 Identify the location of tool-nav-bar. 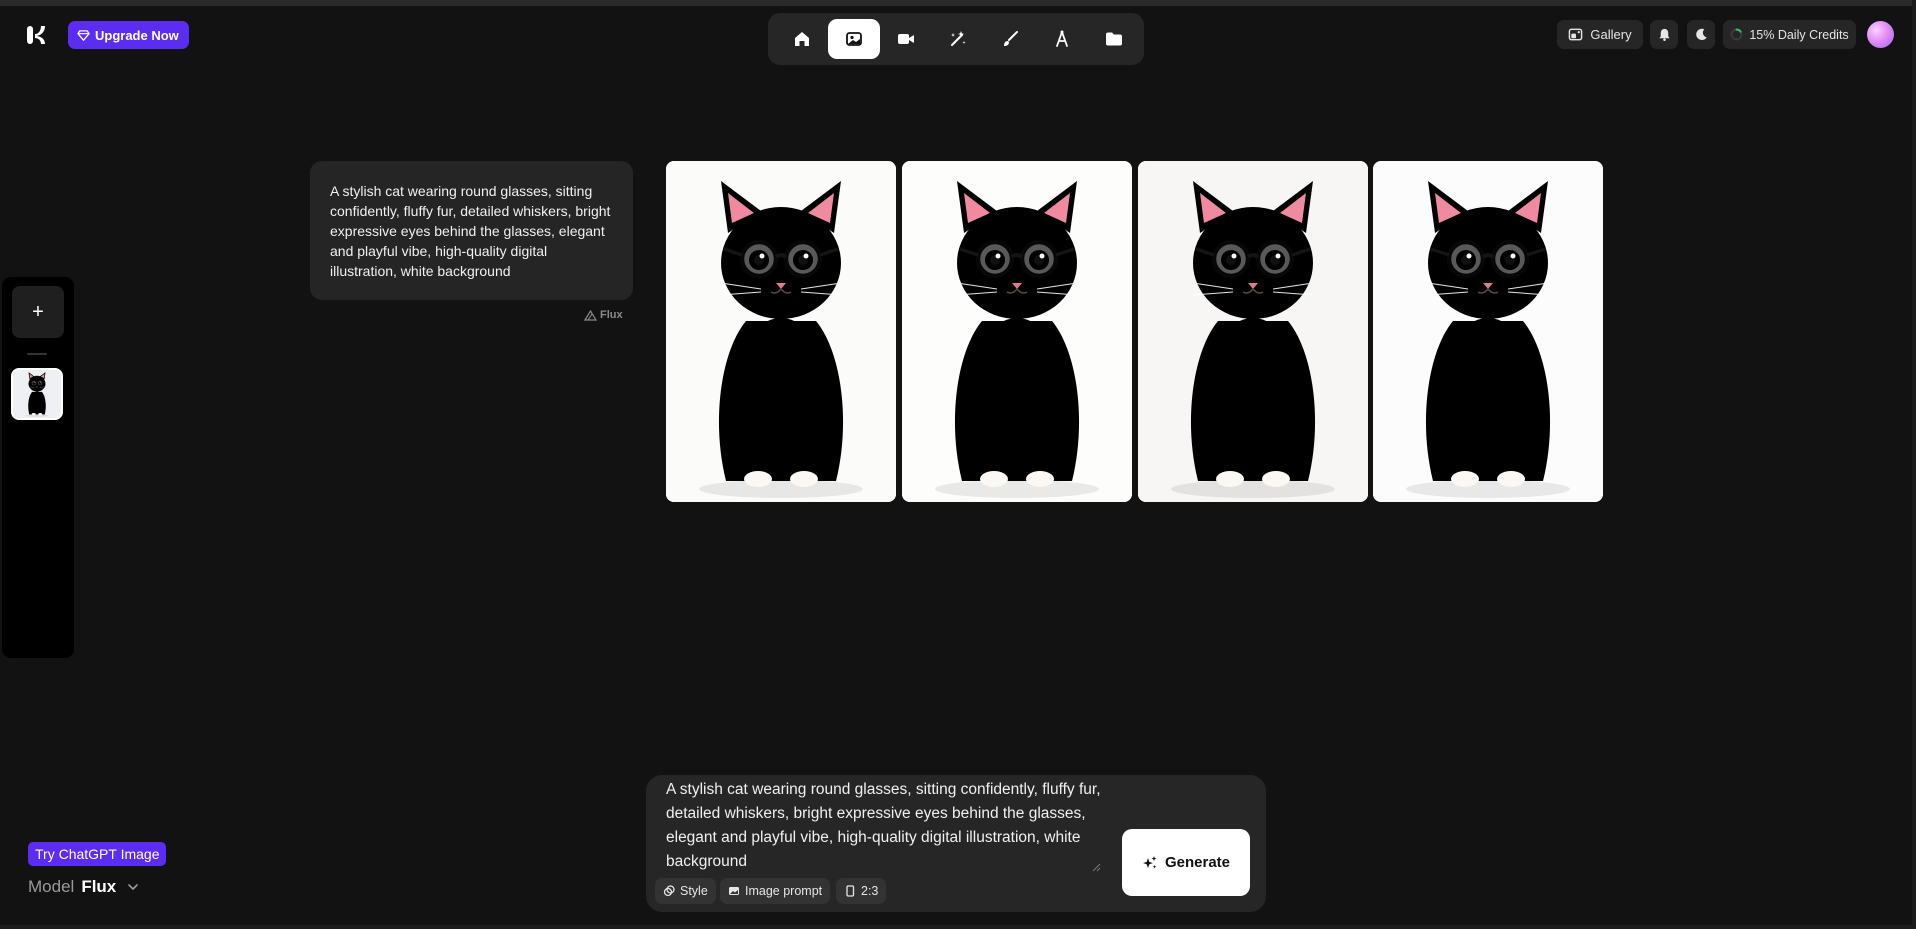
(956, 39).